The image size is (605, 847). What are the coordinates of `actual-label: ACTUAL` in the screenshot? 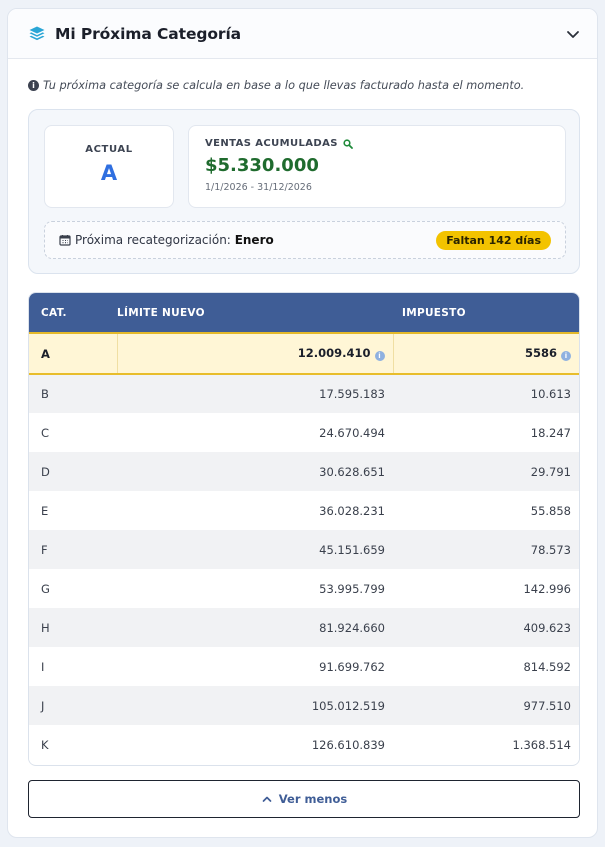 It's located at (109, 149).